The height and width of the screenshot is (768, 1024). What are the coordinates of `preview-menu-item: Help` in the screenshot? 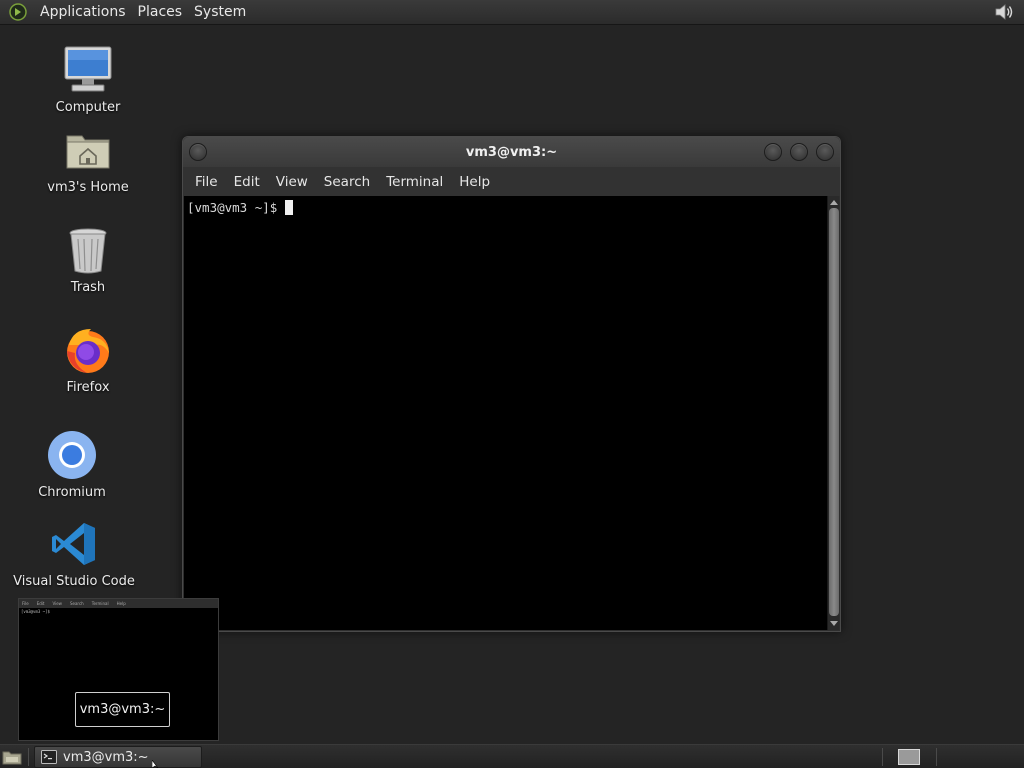 It's located at (121, 603).